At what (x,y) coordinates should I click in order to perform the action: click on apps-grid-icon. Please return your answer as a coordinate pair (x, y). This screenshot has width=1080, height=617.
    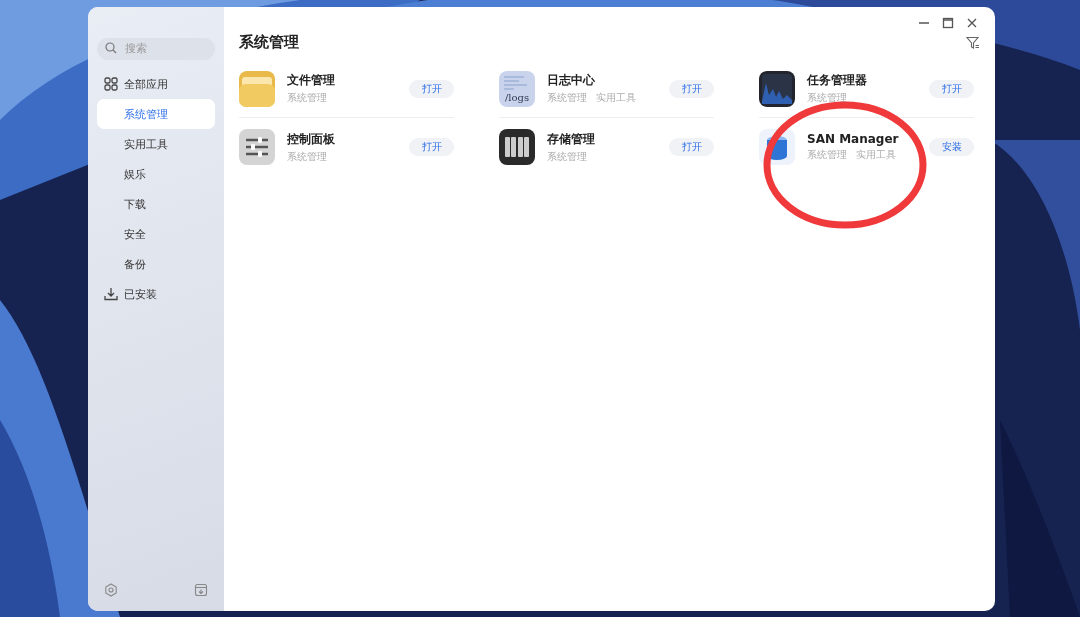
    Looking at the image, I should click on (111, 84).